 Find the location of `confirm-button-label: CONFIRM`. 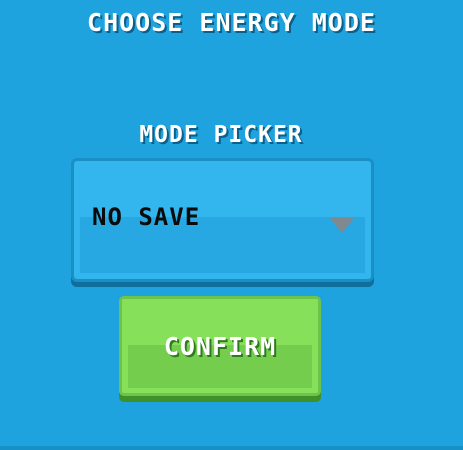

confirm-button-label: CONFIRM is located at coordinates (220, 346).